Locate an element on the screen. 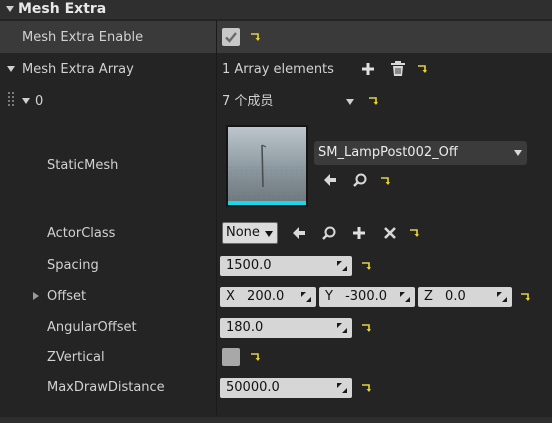  static-mesh-asset-name: SM_LampPost002_Off is located at coordinates (388, 152).